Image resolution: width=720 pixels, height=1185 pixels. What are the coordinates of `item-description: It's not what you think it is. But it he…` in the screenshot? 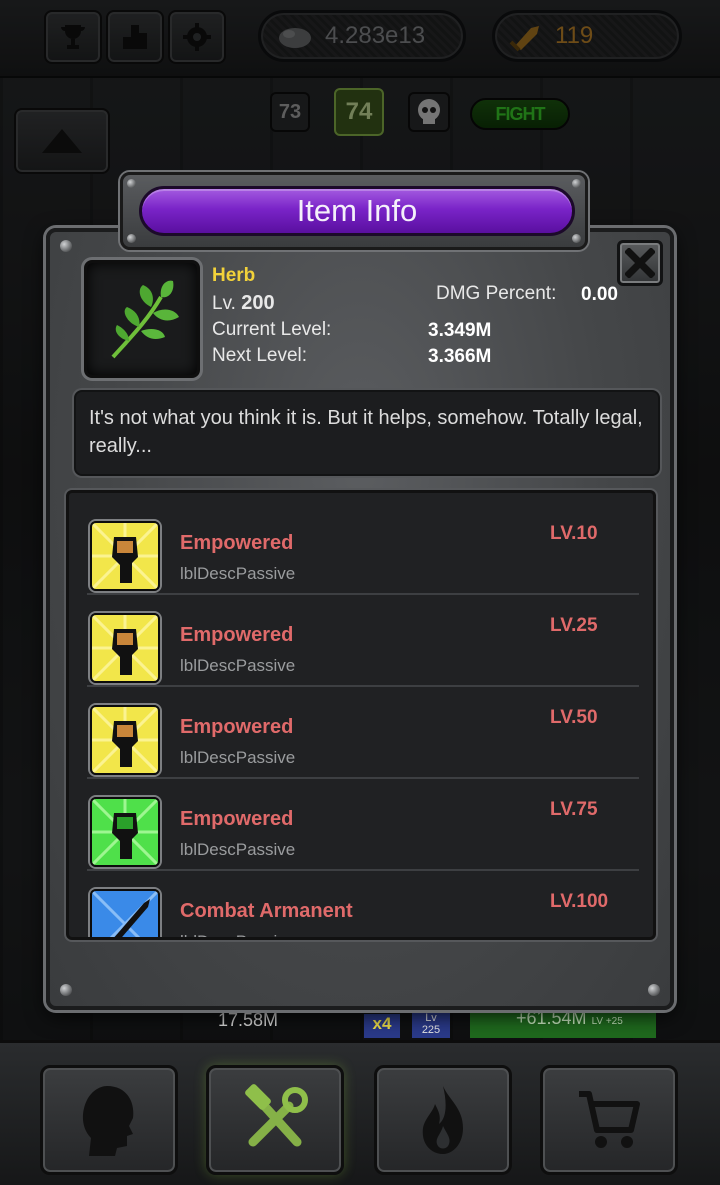 It's located at (367, 433).